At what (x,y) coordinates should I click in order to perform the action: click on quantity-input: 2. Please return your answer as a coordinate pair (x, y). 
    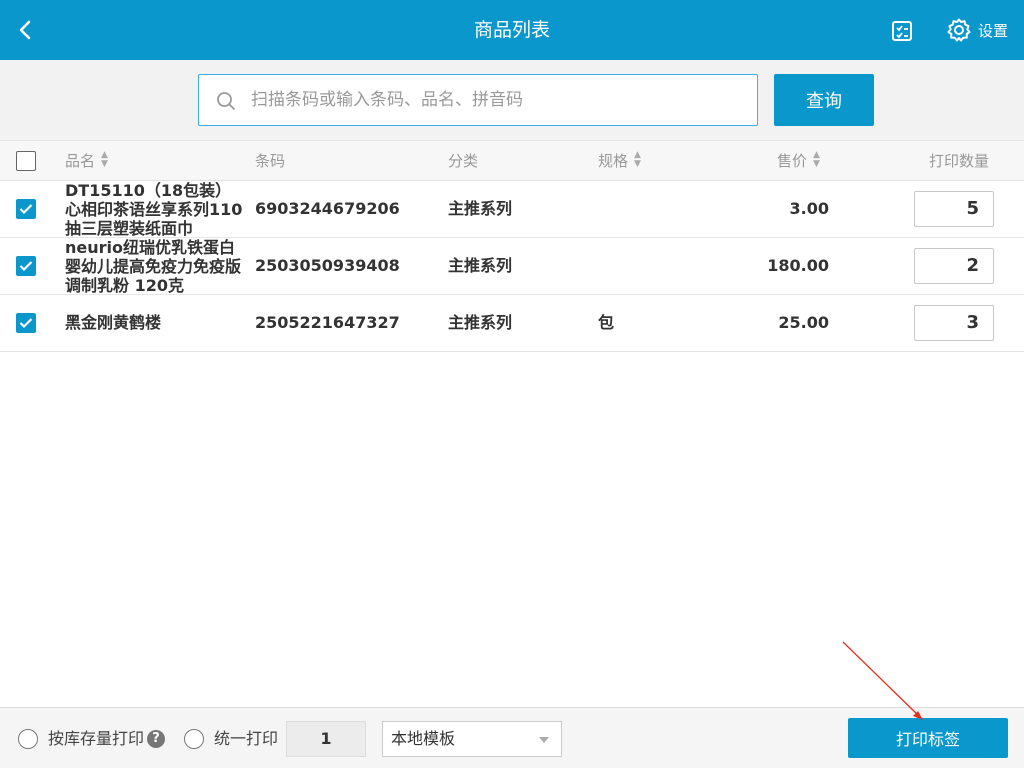
    Looking at the image, I should click on (954, 266).